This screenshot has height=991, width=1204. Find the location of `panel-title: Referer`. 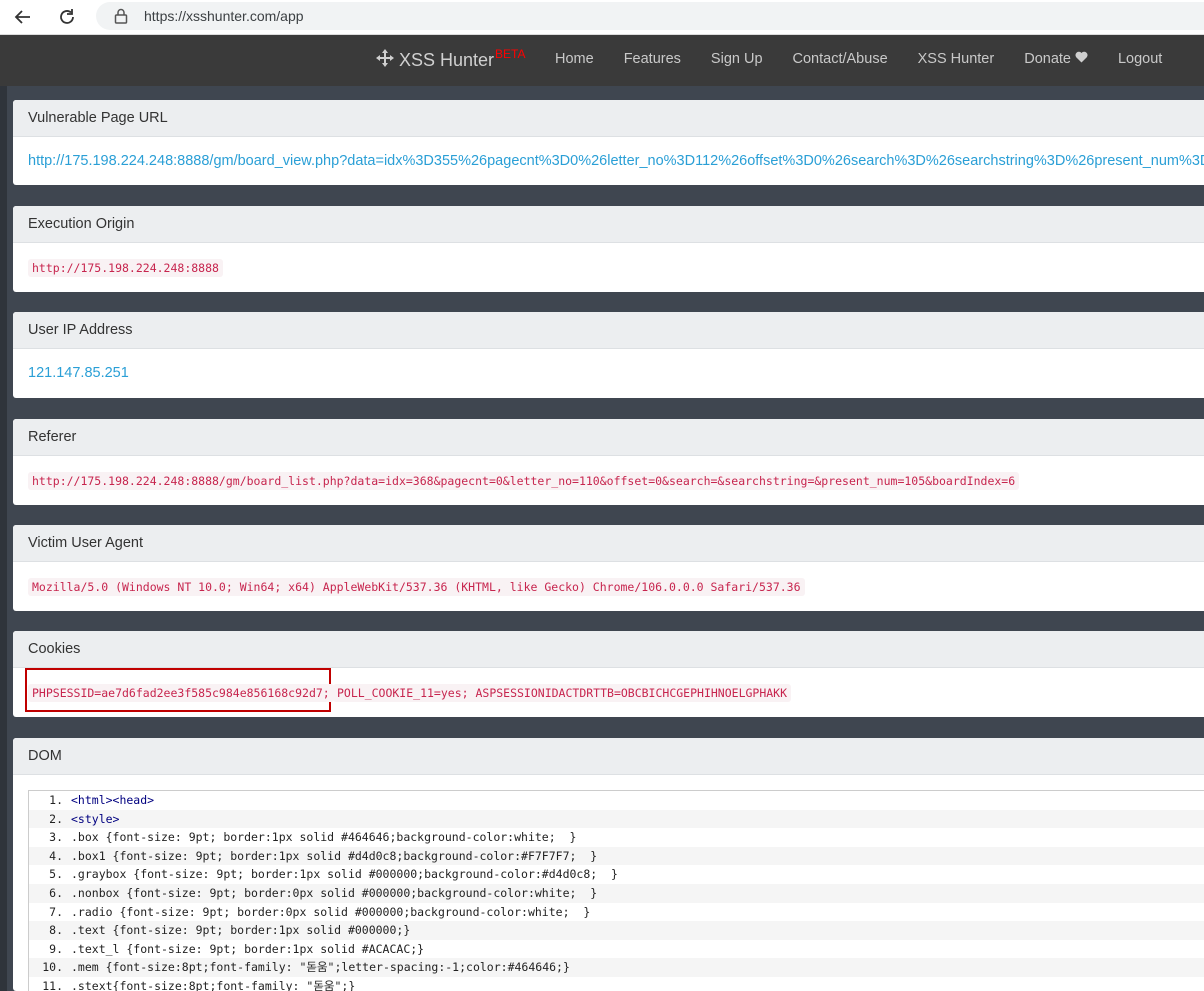

panel-title: Referer is located at coordinates (608, 437).